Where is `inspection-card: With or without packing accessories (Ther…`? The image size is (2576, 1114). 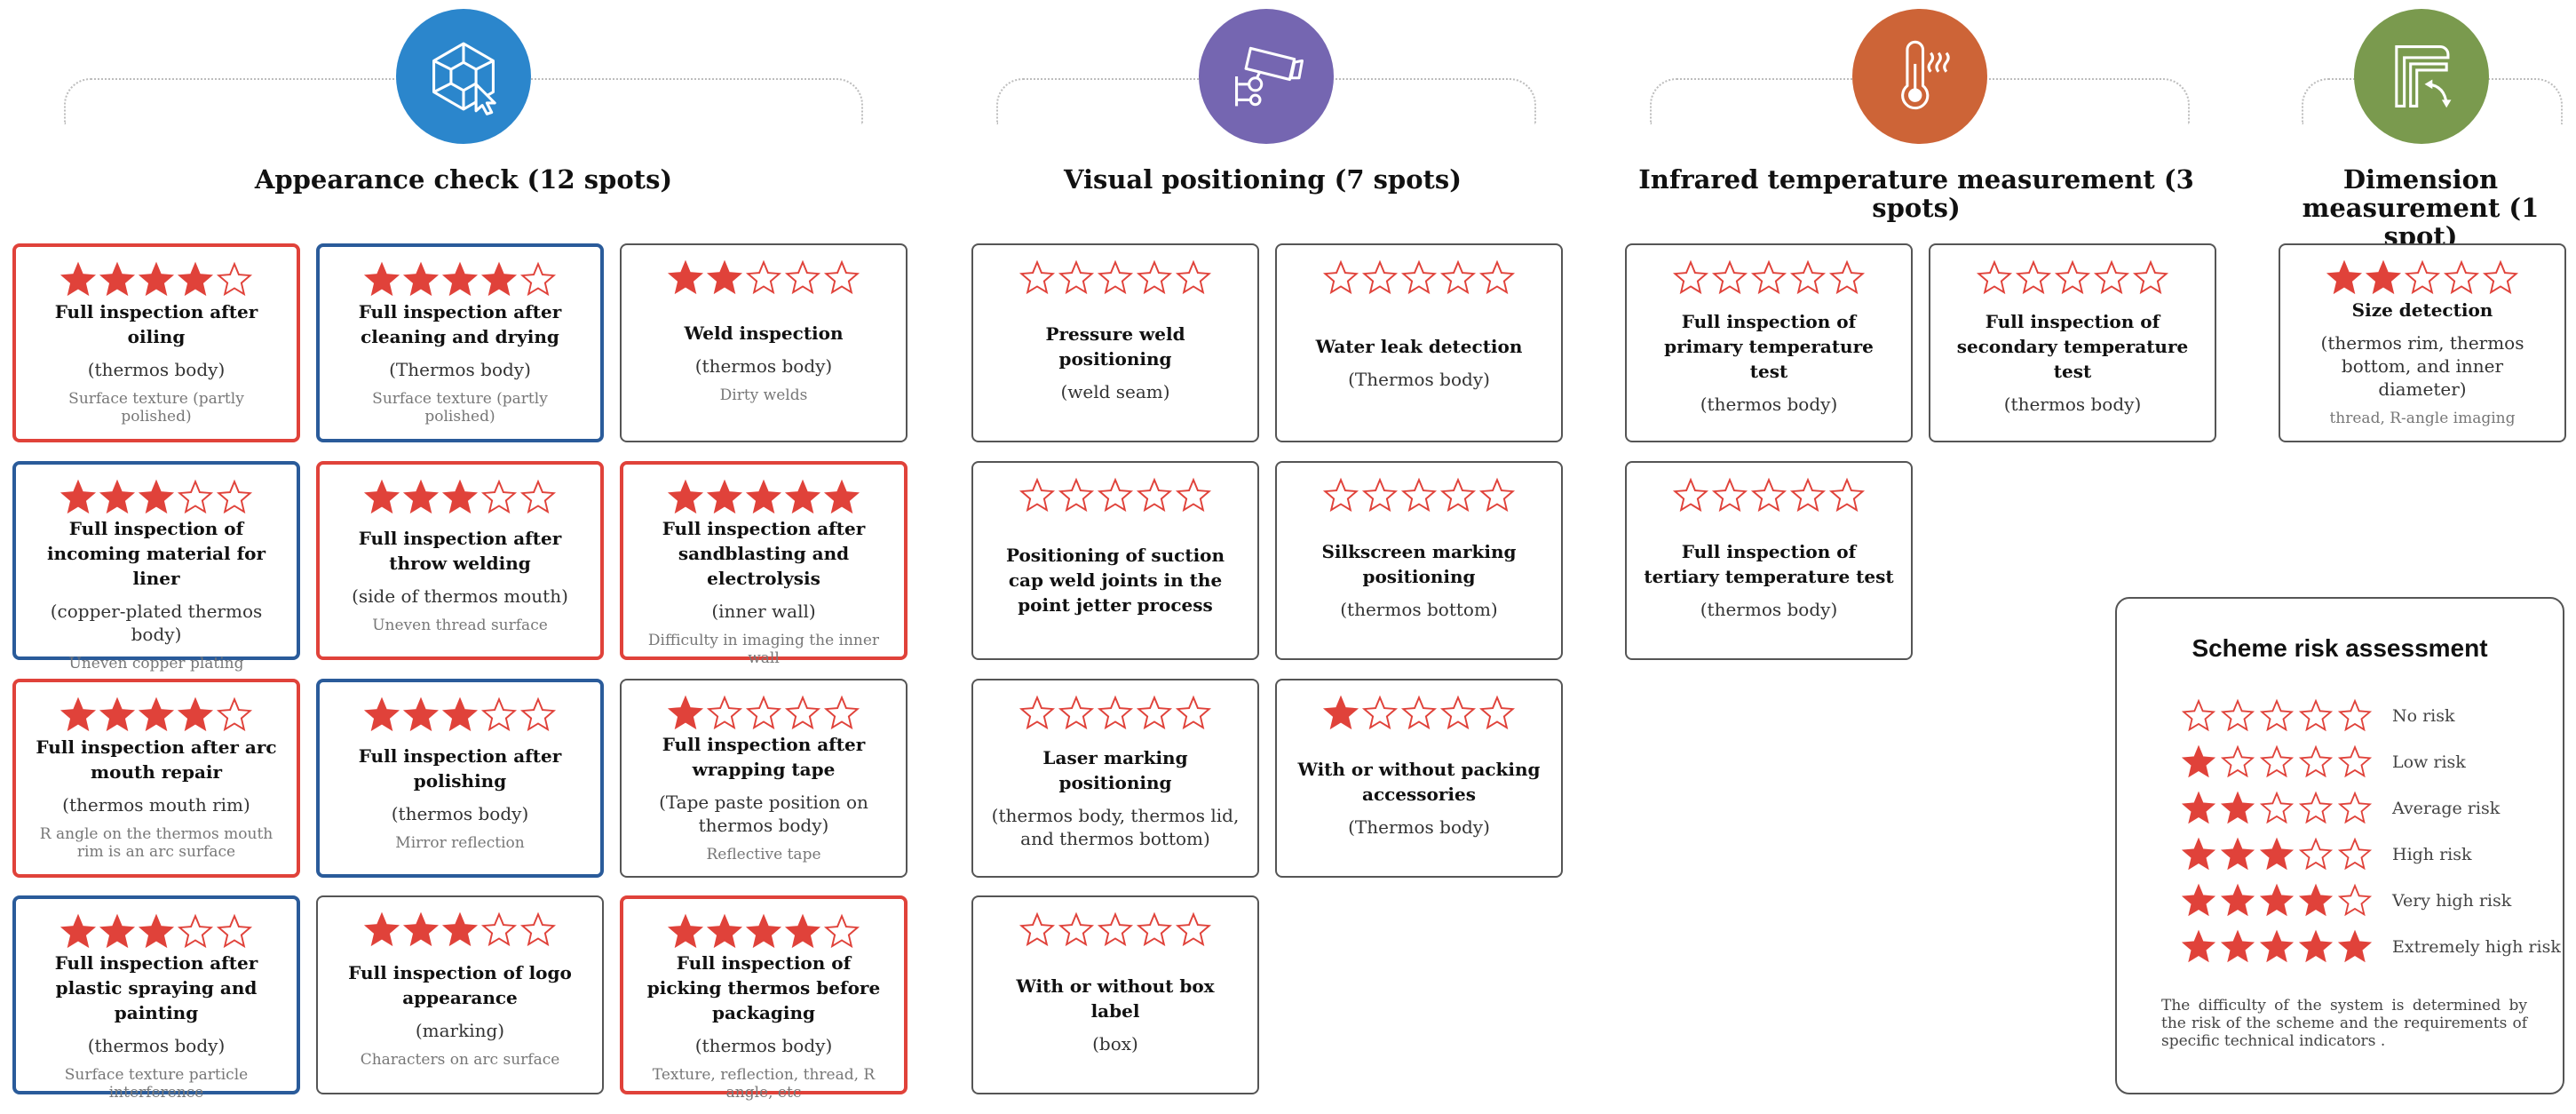
inspection-card: With or without packing accessories (Ther… is located at coordinates (1419, 778).